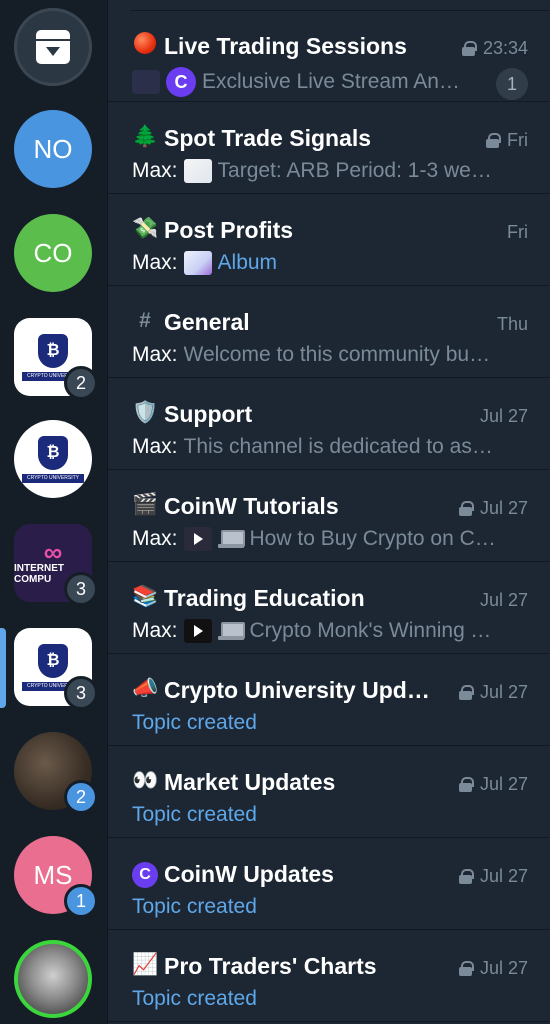  I want to click on archive-icon, so click(53, 47).